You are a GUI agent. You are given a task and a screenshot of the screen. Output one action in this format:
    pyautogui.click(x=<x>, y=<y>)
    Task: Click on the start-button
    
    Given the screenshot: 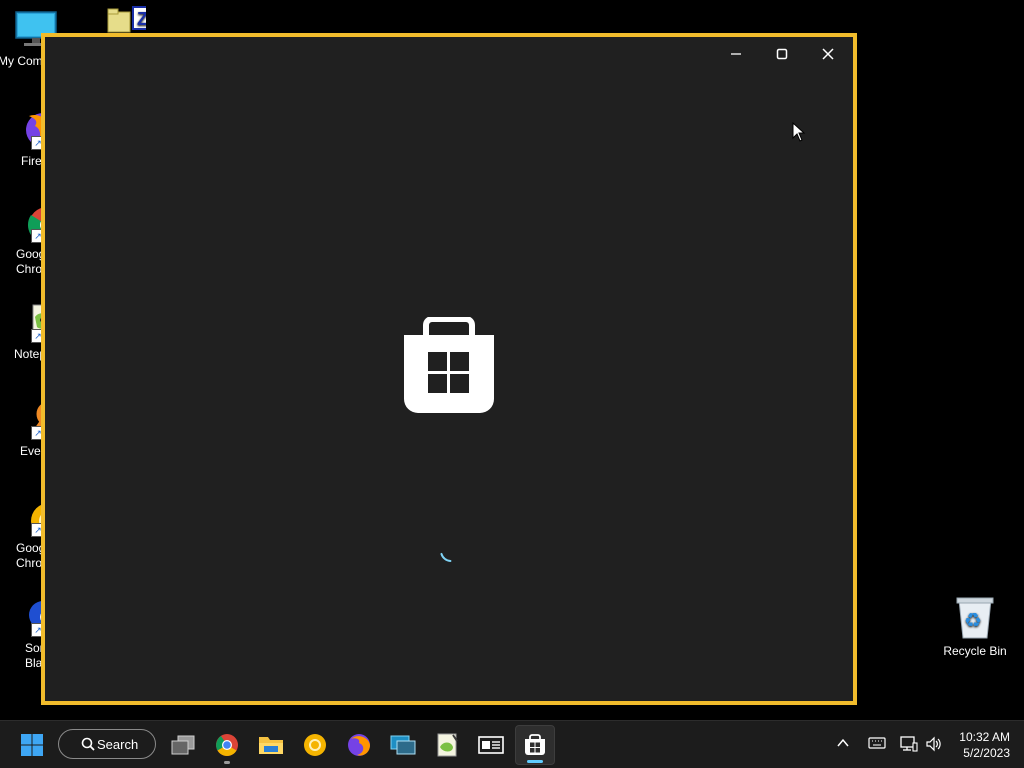 What is the action you would take?
    pyautogui.click(x=32, y=745)
    